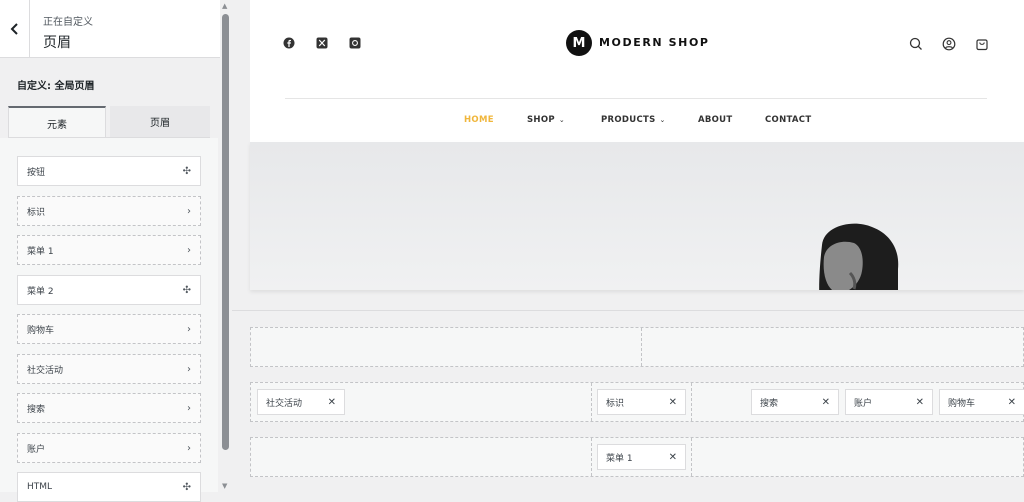  I want to click on element-label: 购物车, so click(41, 330).